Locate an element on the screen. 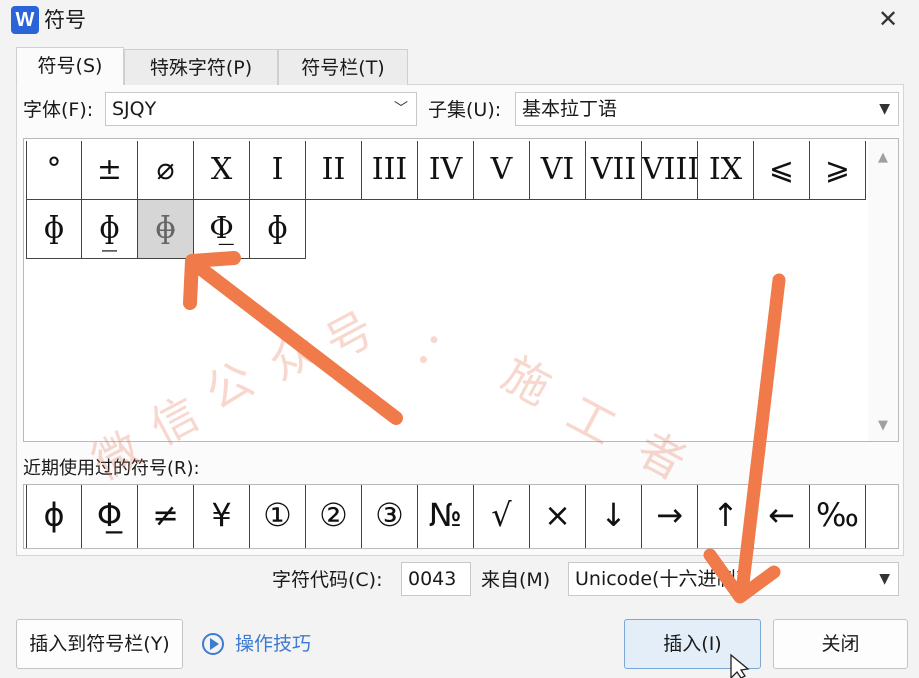 The height and width of the screenshot is (678, 919). annotation-arrow-diagonal is located at coordinates (293, 338).